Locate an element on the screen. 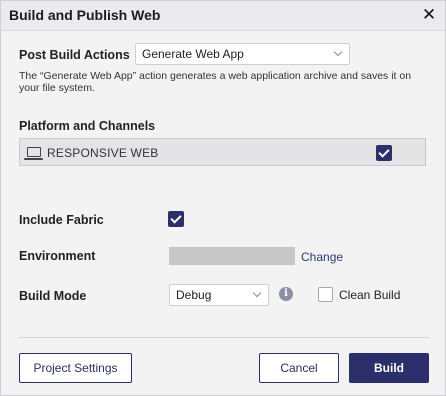 The height and width of the screenshot is (396, 446). environment-field is located at coordinates (232, 256).